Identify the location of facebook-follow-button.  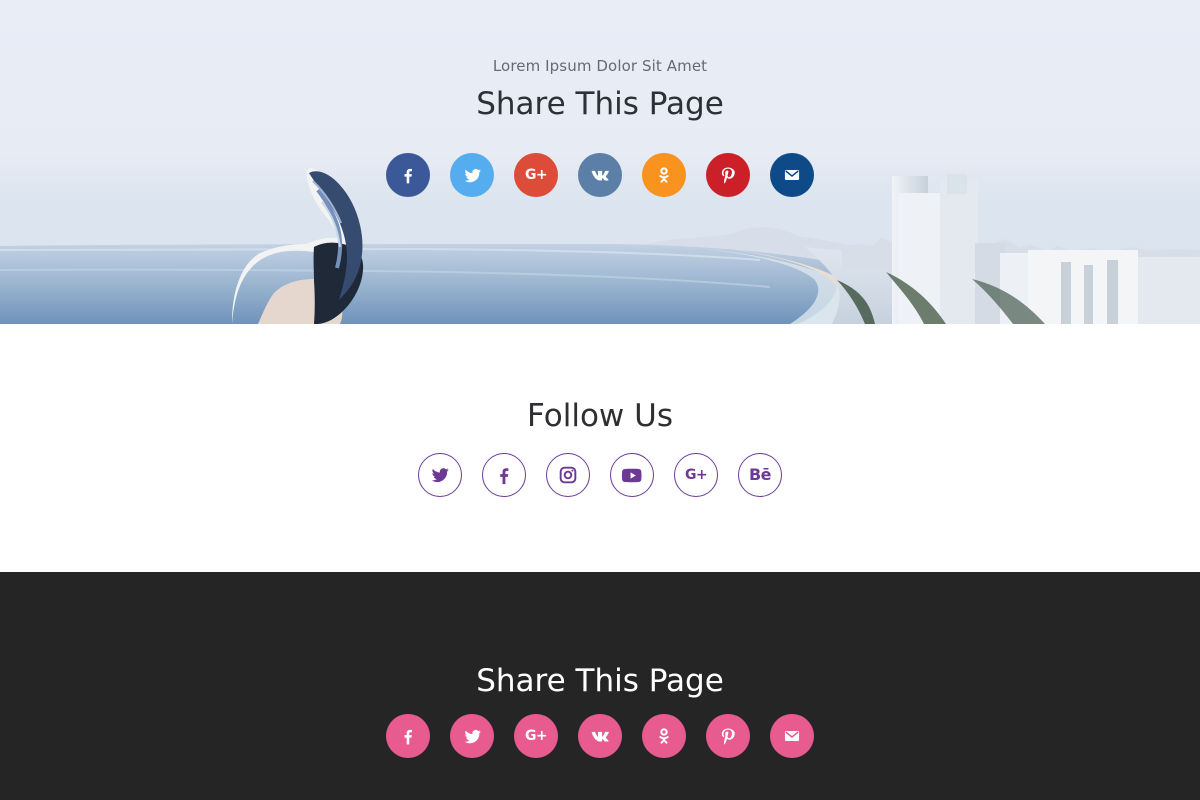
(504, 475).